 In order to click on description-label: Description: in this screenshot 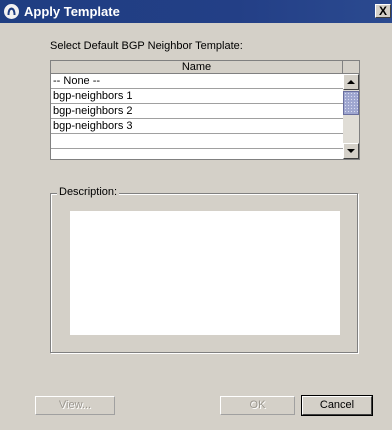, I will do `click(88, 192)`.